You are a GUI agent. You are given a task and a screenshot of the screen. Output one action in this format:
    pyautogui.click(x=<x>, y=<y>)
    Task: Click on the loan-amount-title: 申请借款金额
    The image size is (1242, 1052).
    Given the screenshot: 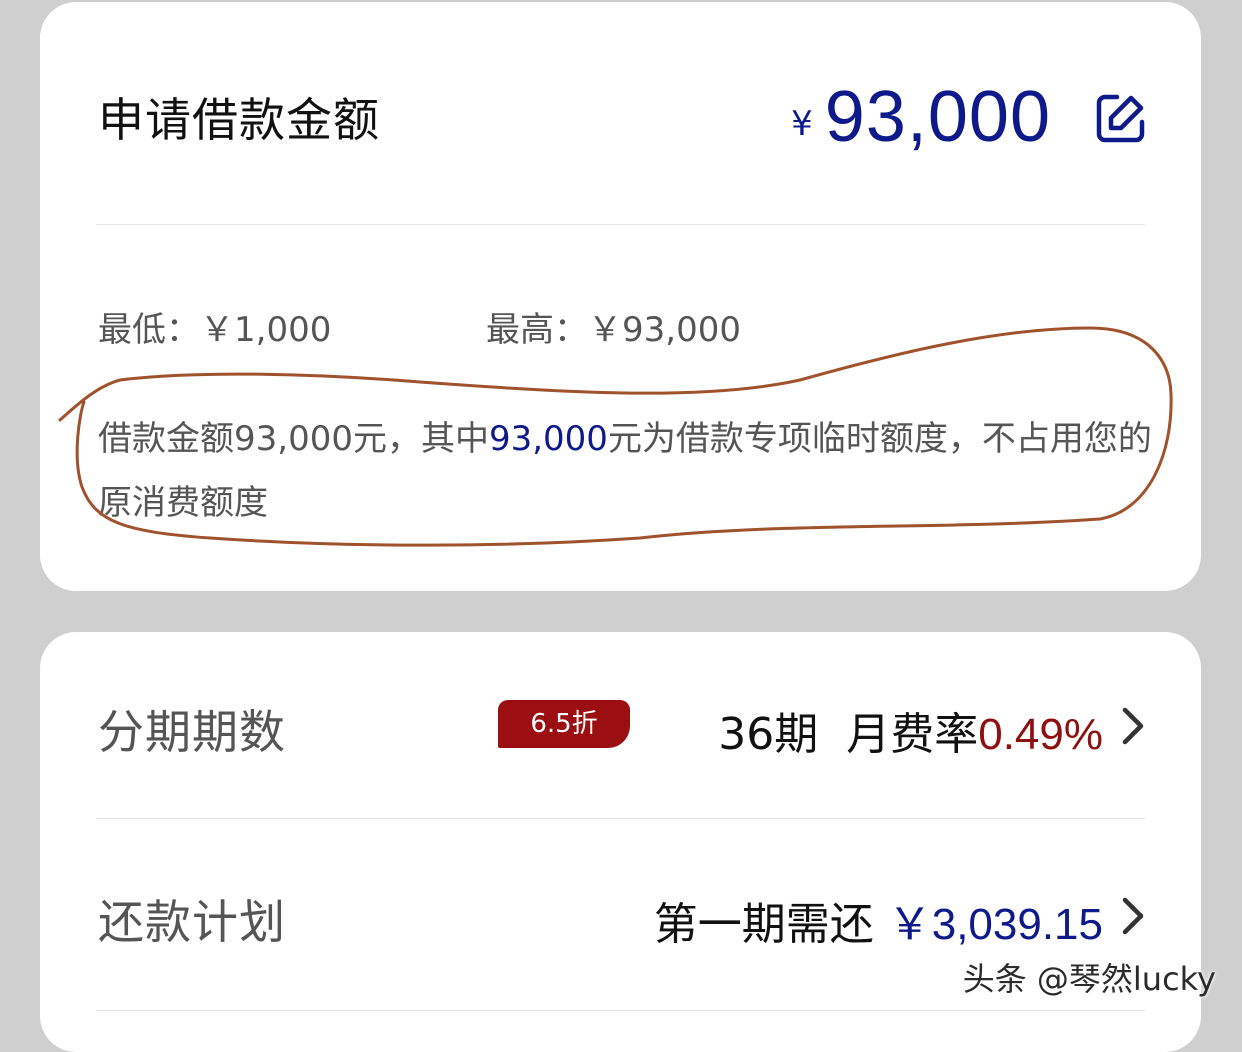 What is the action you would take?
    pyautogui.click(x=239, y=120)
    